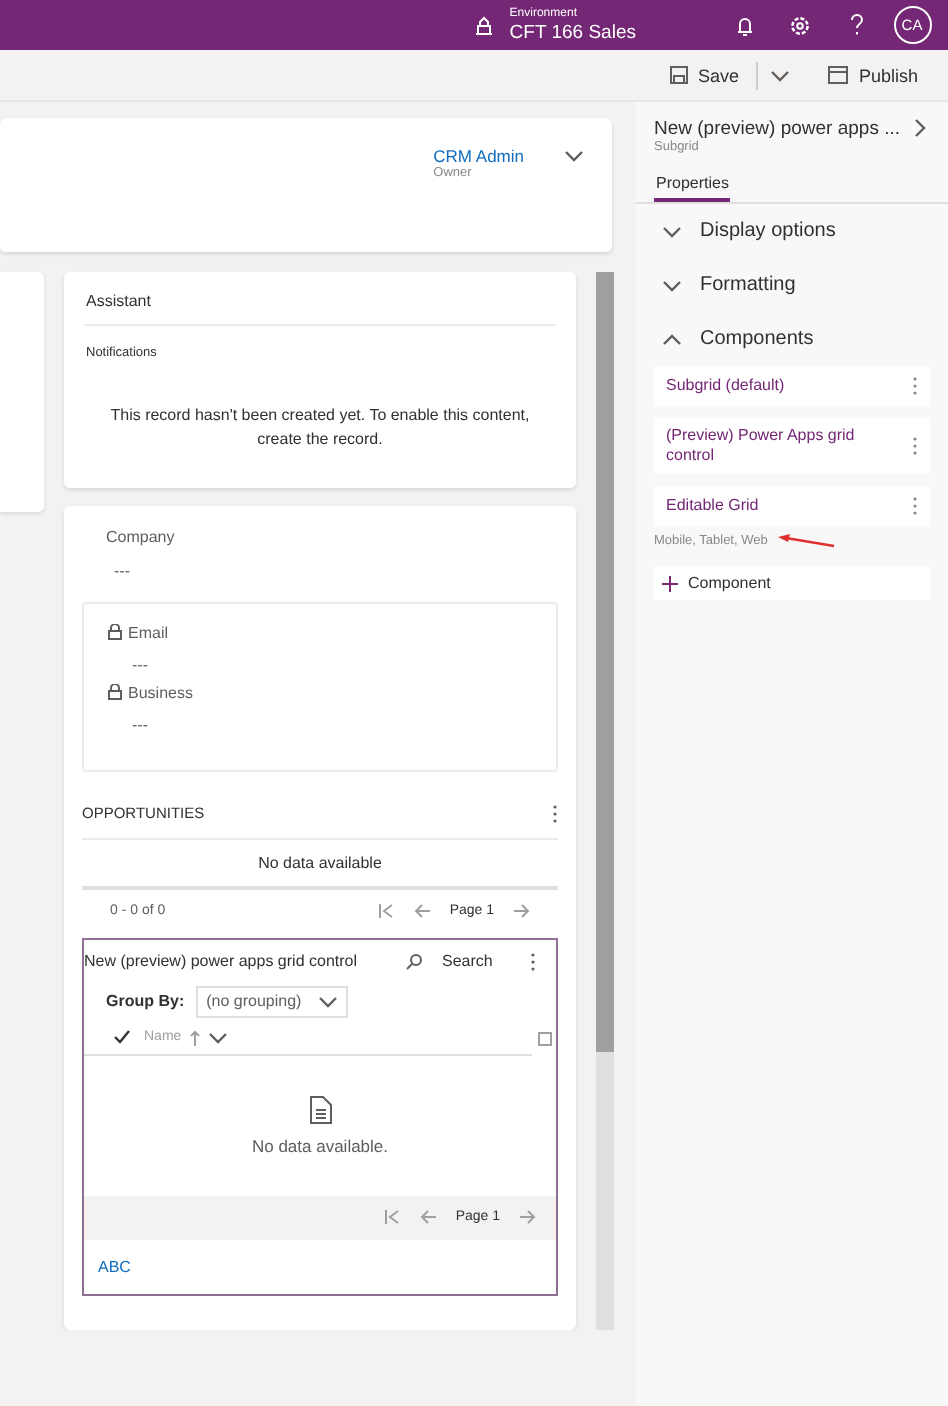  Describe the element at coordinates (160, 692) in the screenshot. I see `field-label: Business` at that location.